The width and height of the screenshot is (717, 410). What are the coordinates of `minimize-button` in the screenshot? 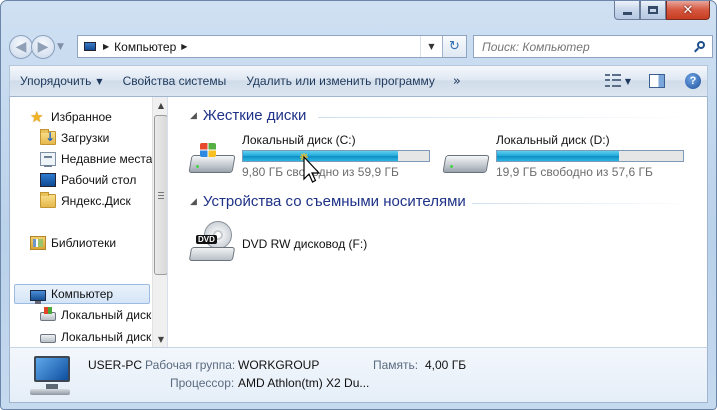 It's located at (627, 10).